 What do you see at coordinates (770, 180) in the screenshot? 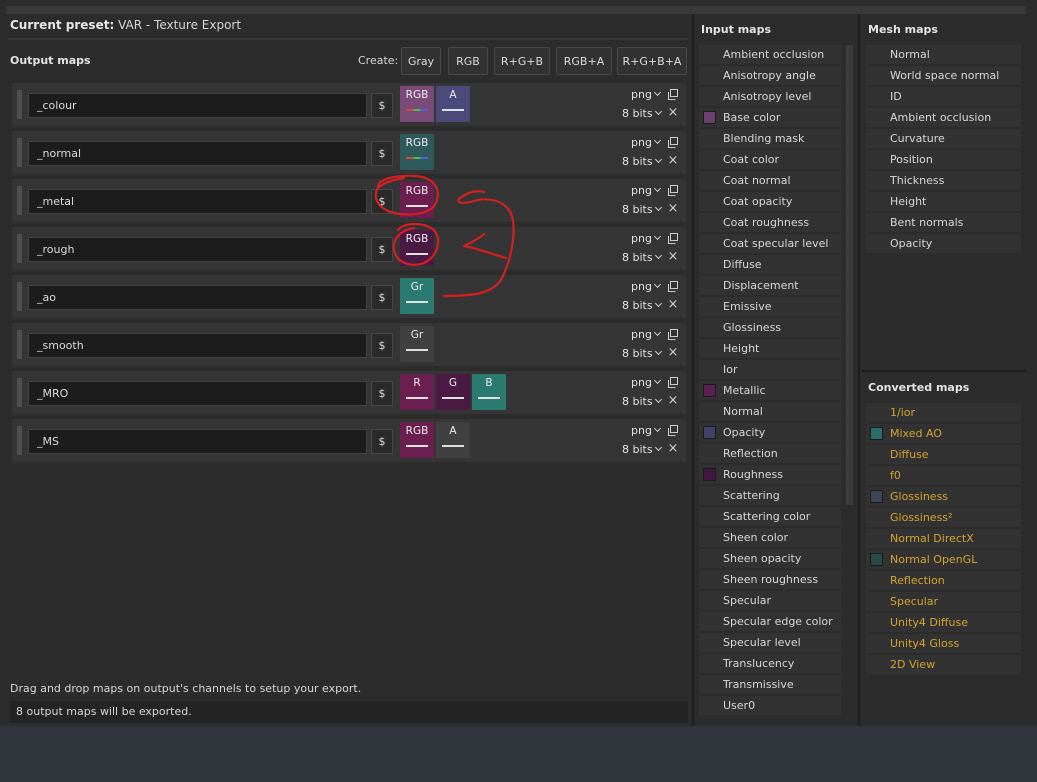
I see `input-map-item: Coat normal` at bounding box center [770, 180].